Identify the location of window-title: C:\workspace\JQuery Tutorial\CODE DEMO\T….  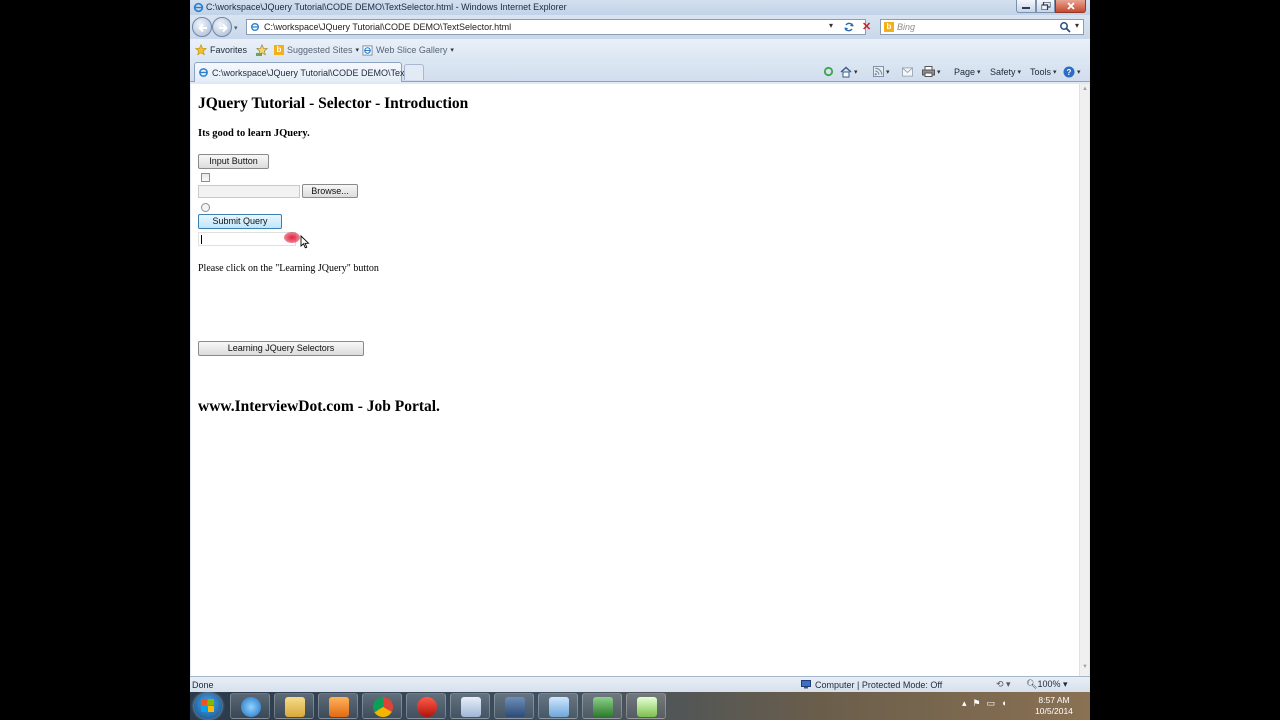
(386, 7).